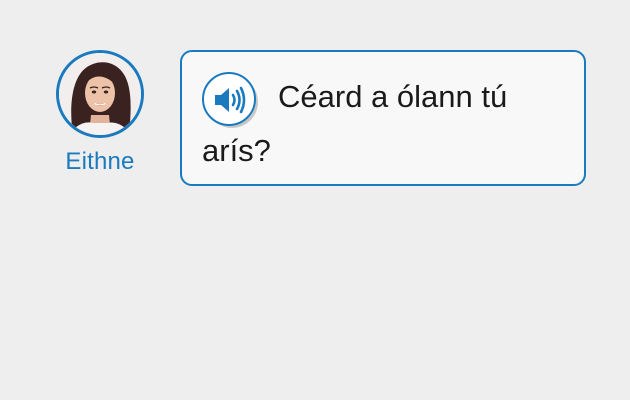 This screenshot has width=630, height=400. I want to click on woman-portrait-avatar-icon, so click(100, 94).